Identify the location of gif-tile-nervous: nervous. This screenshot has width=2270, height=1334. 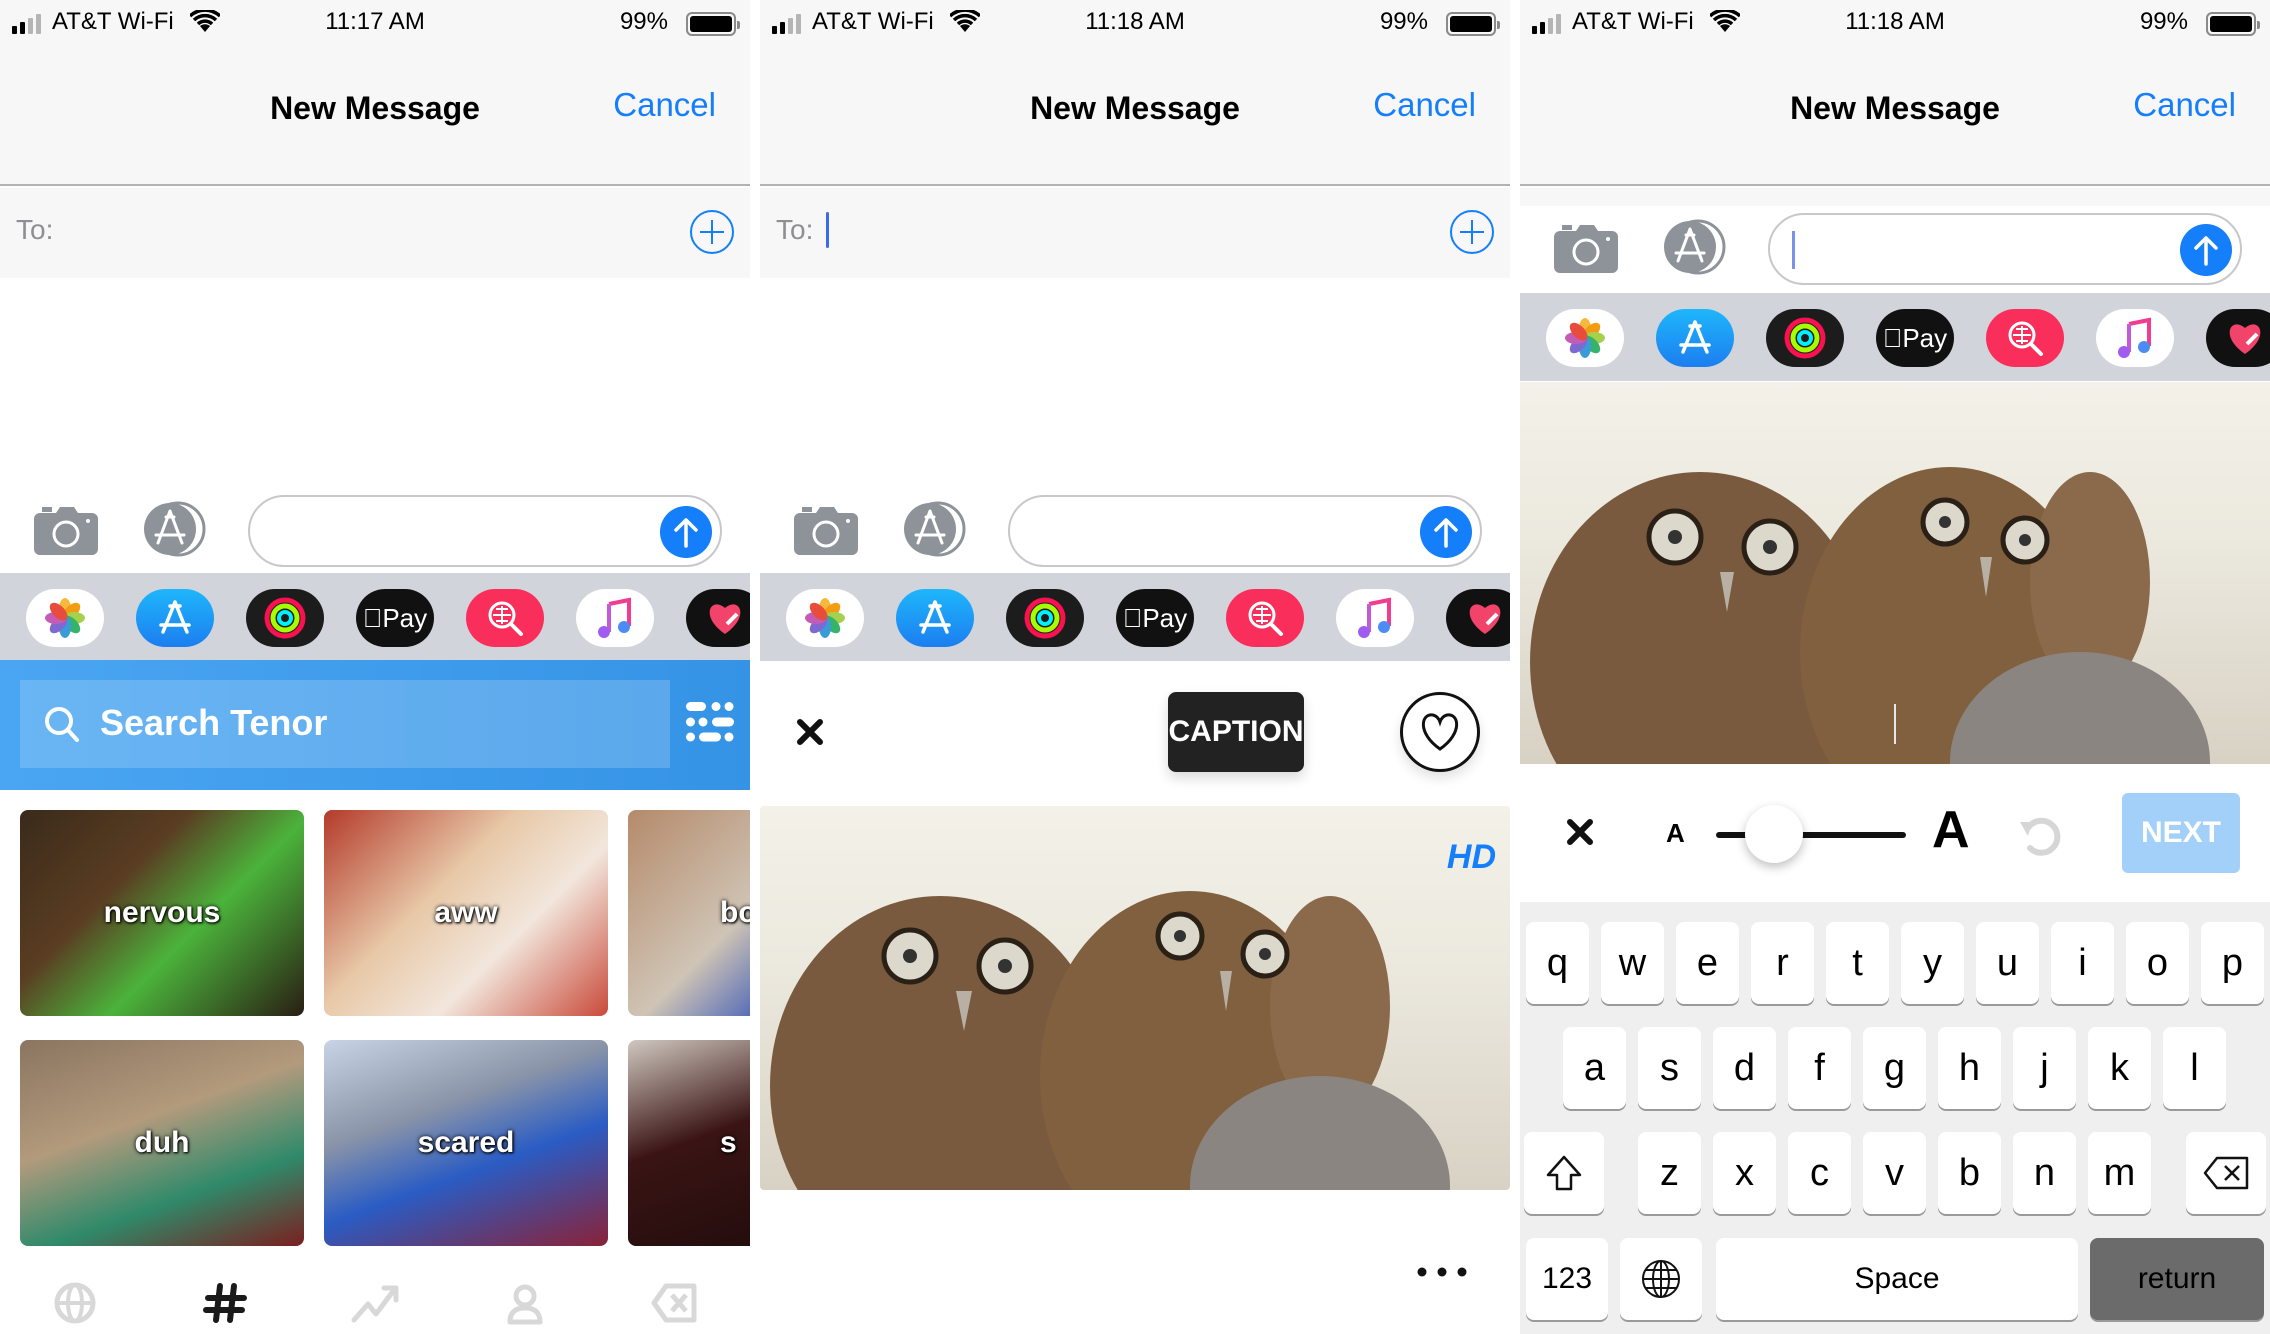
(162, 913).